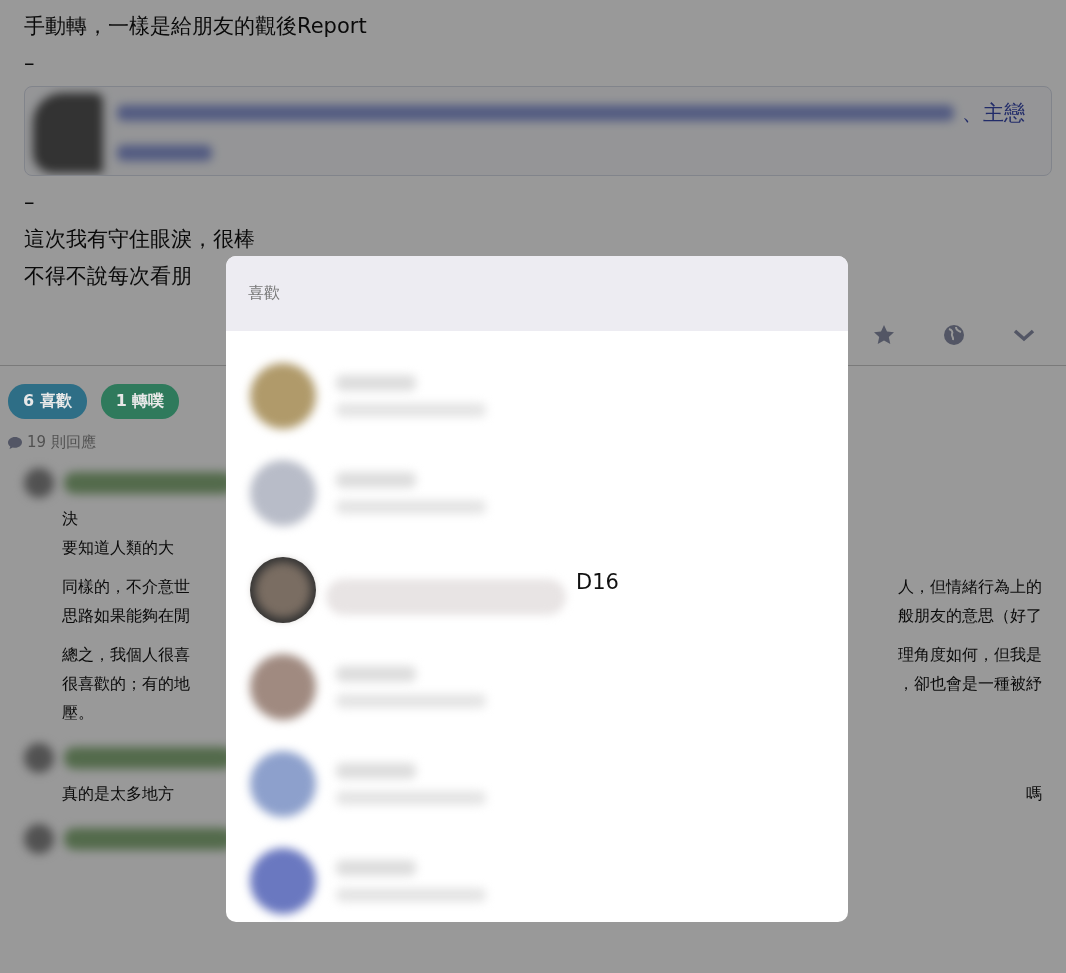 The height and width of the screenshot is (973, 1066). What do you see at coordinates (118, 548) in the screenshot?
I see `comment-text: 要知道人類的大` at bounding box center [118, 548].